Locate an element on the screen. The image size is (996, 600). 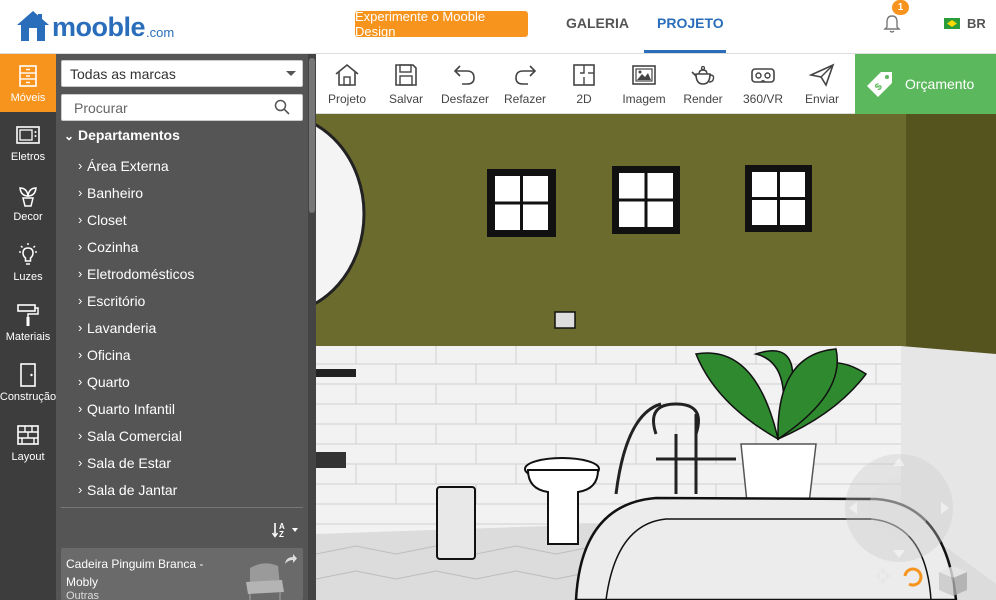
departments-header: ⌄ Departamentos is located at coordinates (122, 135).